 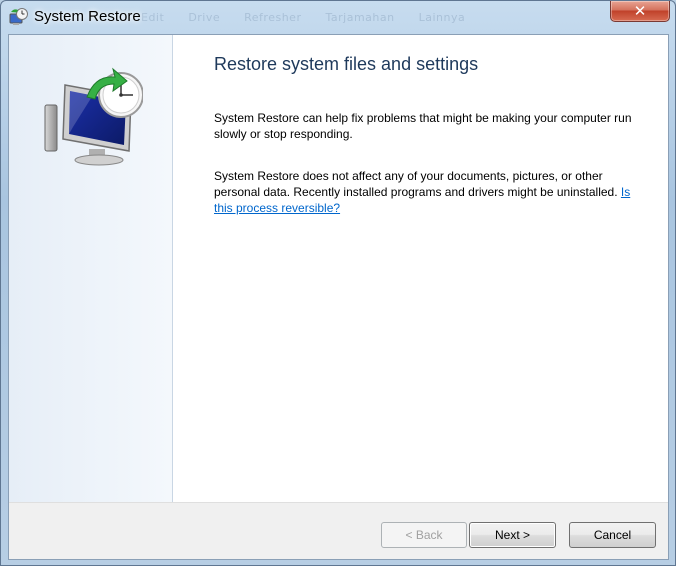 I want to click on cancel-button: Cancel, so click(x=612, y=535).